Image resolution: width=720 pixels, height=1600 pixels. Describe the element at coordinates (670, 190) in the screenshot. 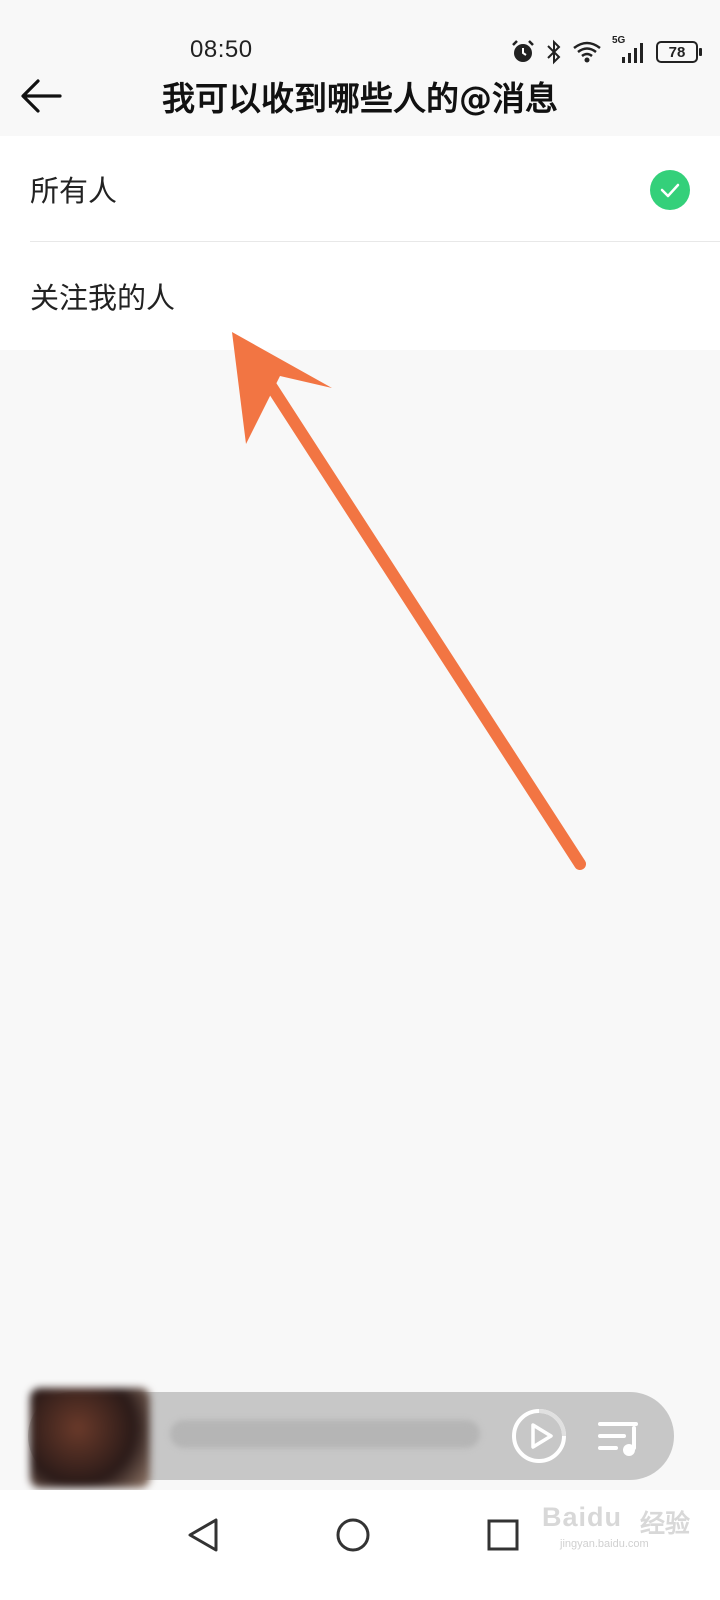

I see `check-icon` at that location.